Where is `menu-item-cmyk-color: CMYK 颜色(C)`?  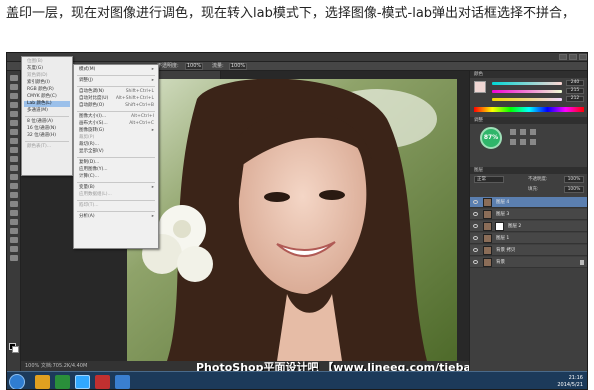
menu-item-cmyk-color: CMYK 颜色(C) is located at coordinates (47, 97).